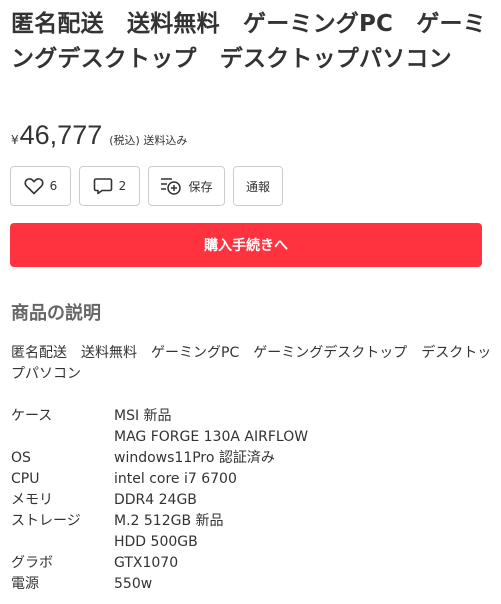 The image size is (501, 604). I want to click on save-button: 保存, so click(186, 186).